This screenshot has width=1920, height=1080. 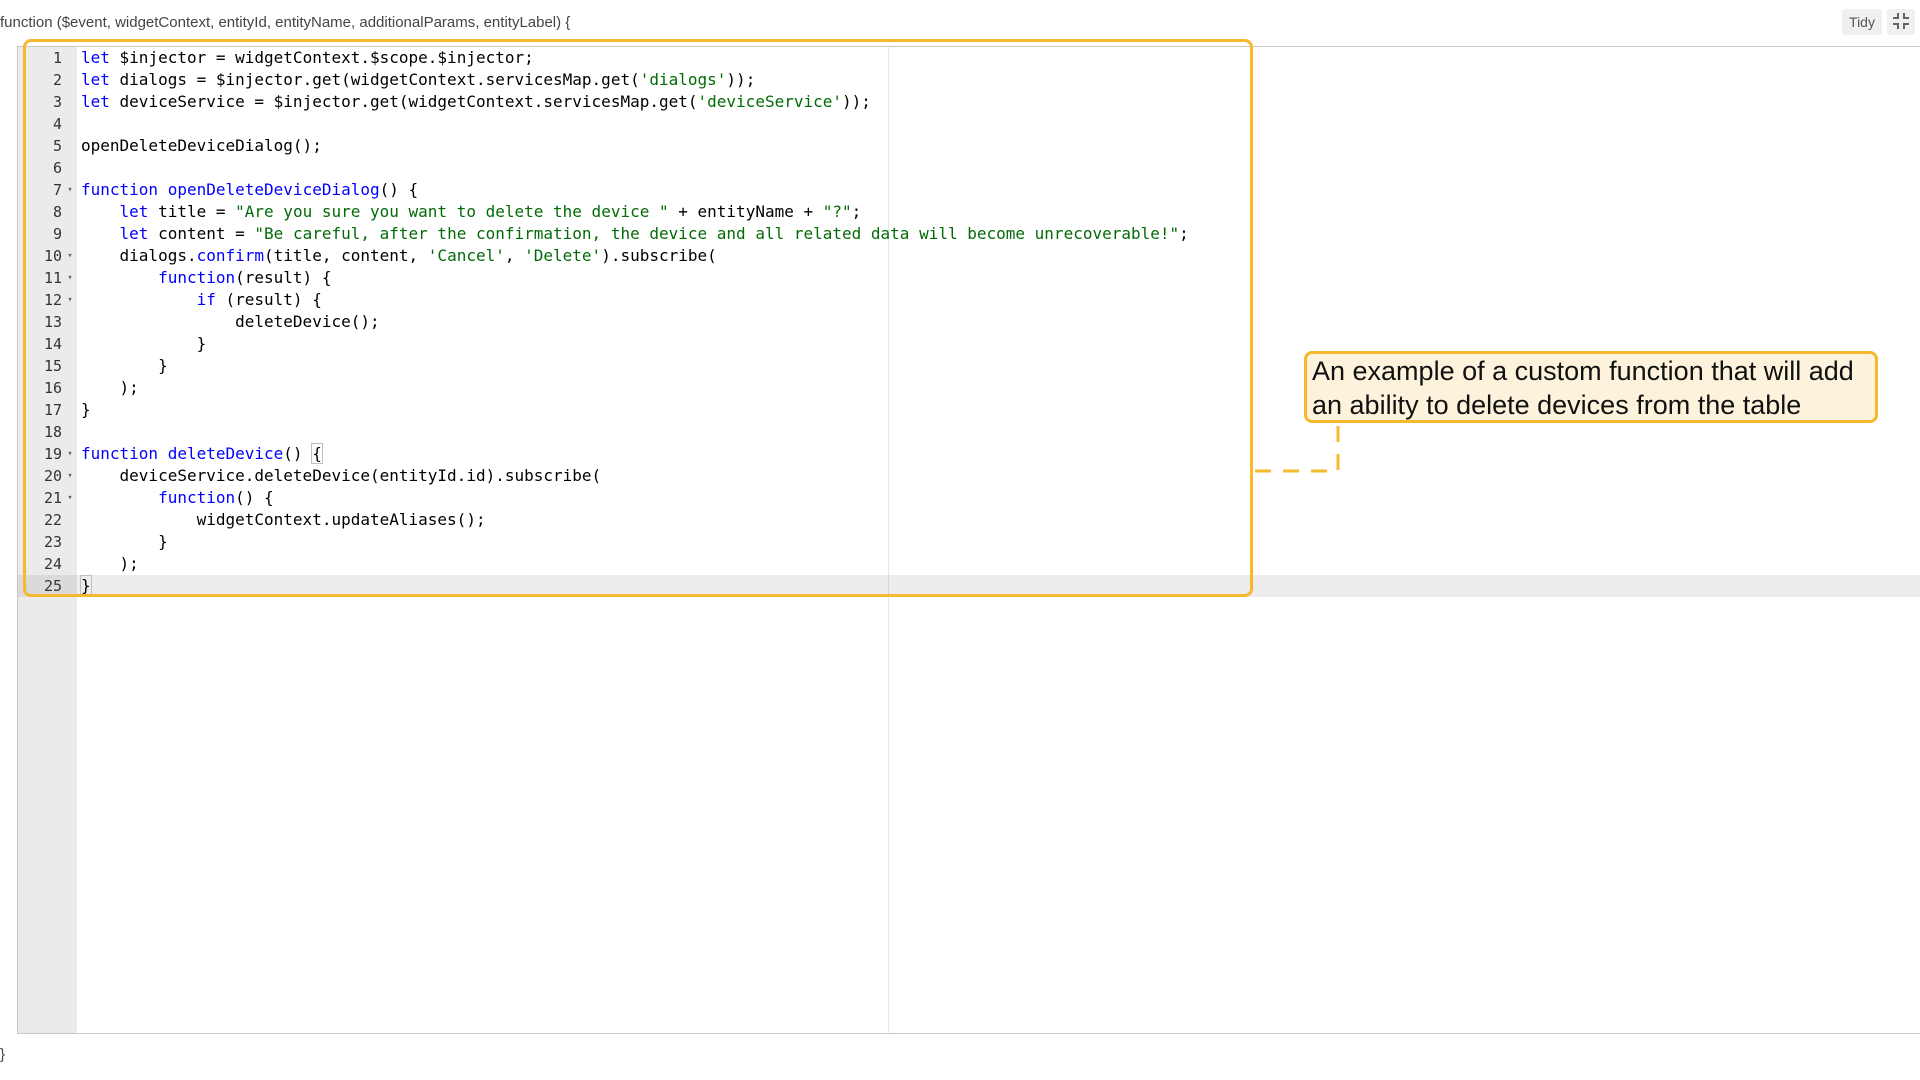 I want to click on line-number: 3, so click(x=57, y=102).